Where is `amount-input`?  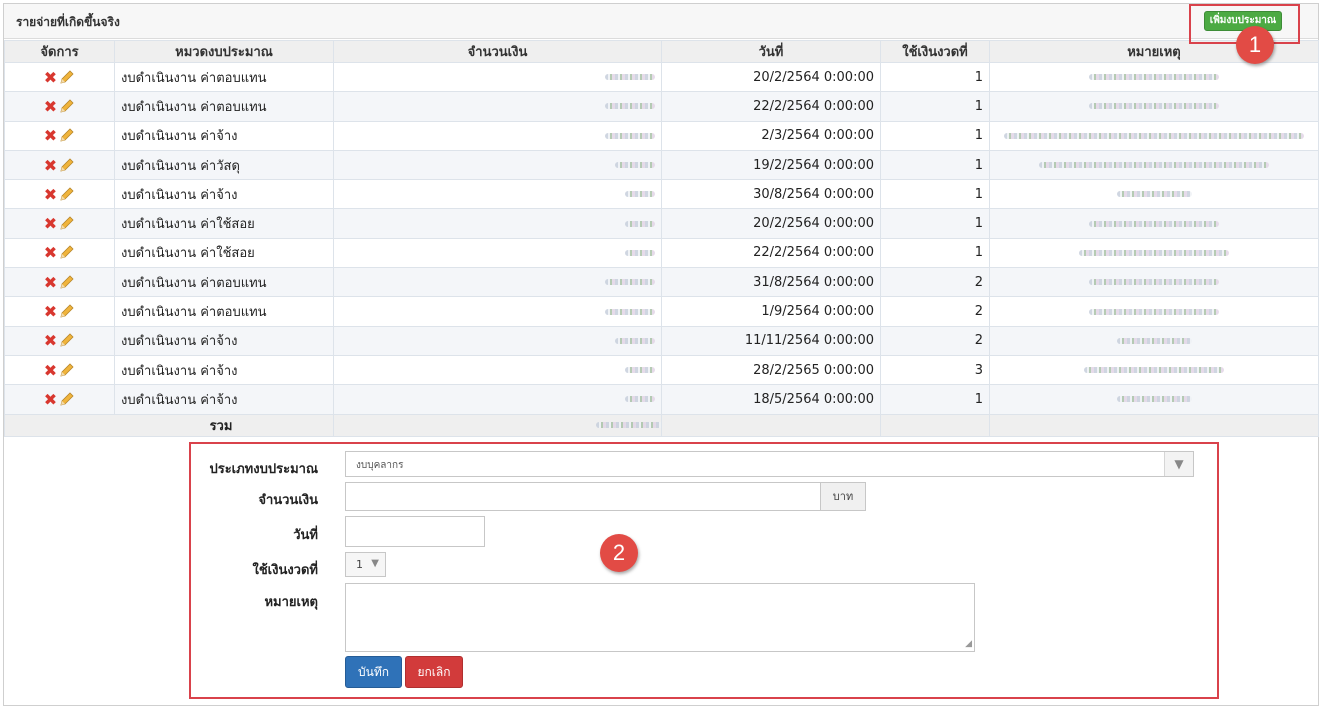 amount-input is located at coordinates (583, 496).